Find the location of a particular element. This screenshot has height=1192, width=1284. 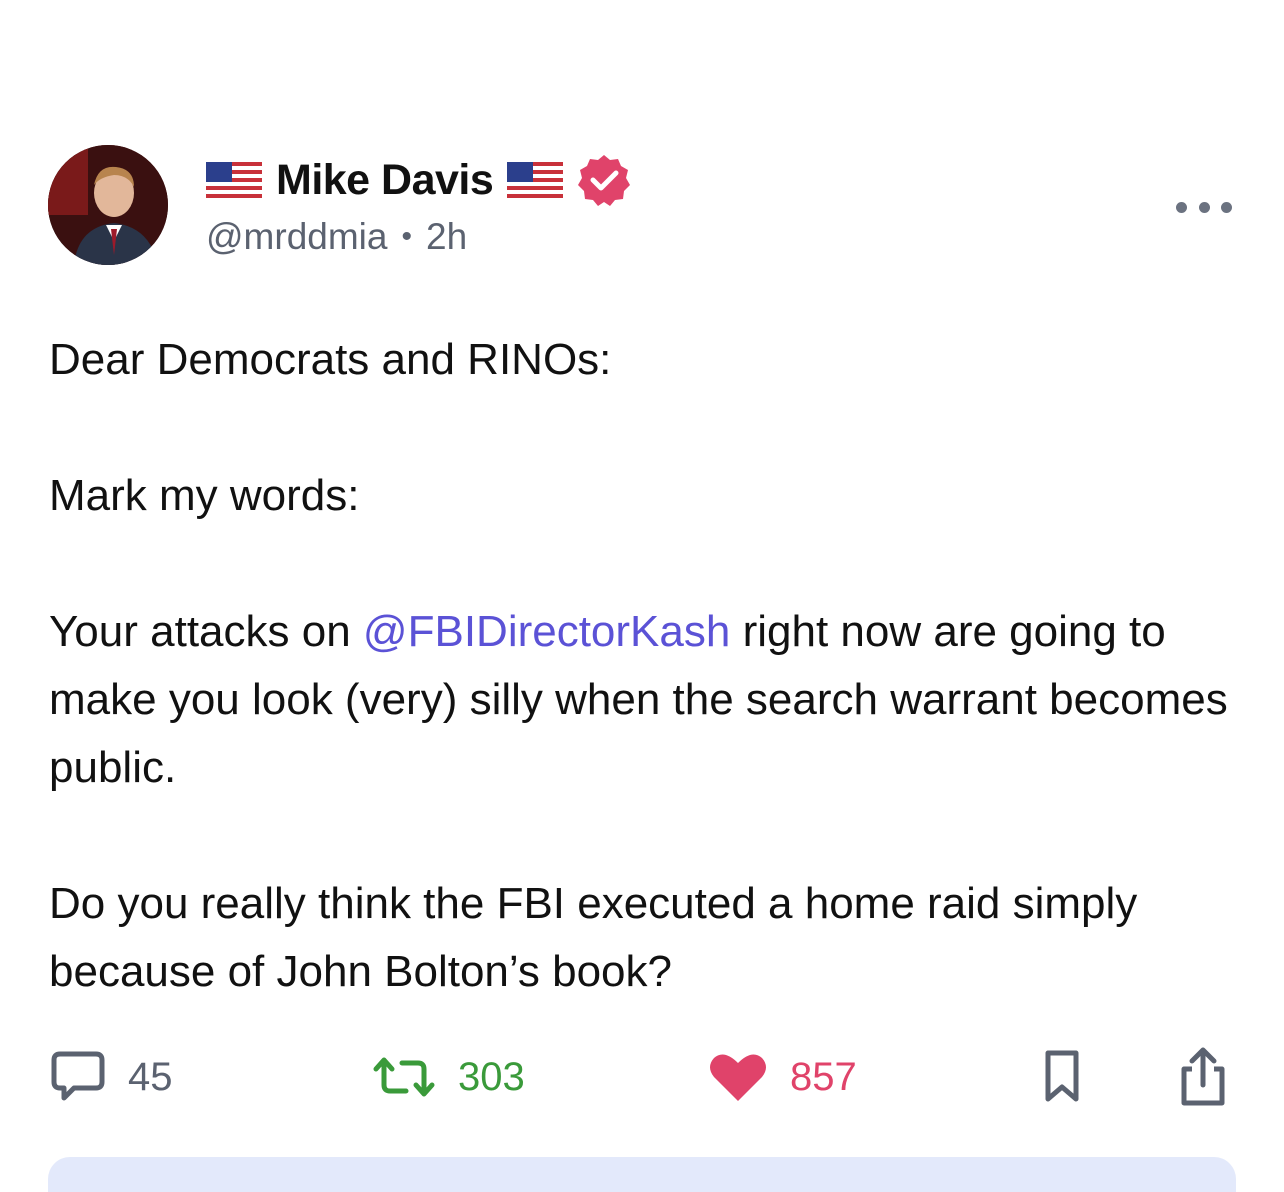

post-text-segment: Your attacks on is located at coordinates (206, 631).